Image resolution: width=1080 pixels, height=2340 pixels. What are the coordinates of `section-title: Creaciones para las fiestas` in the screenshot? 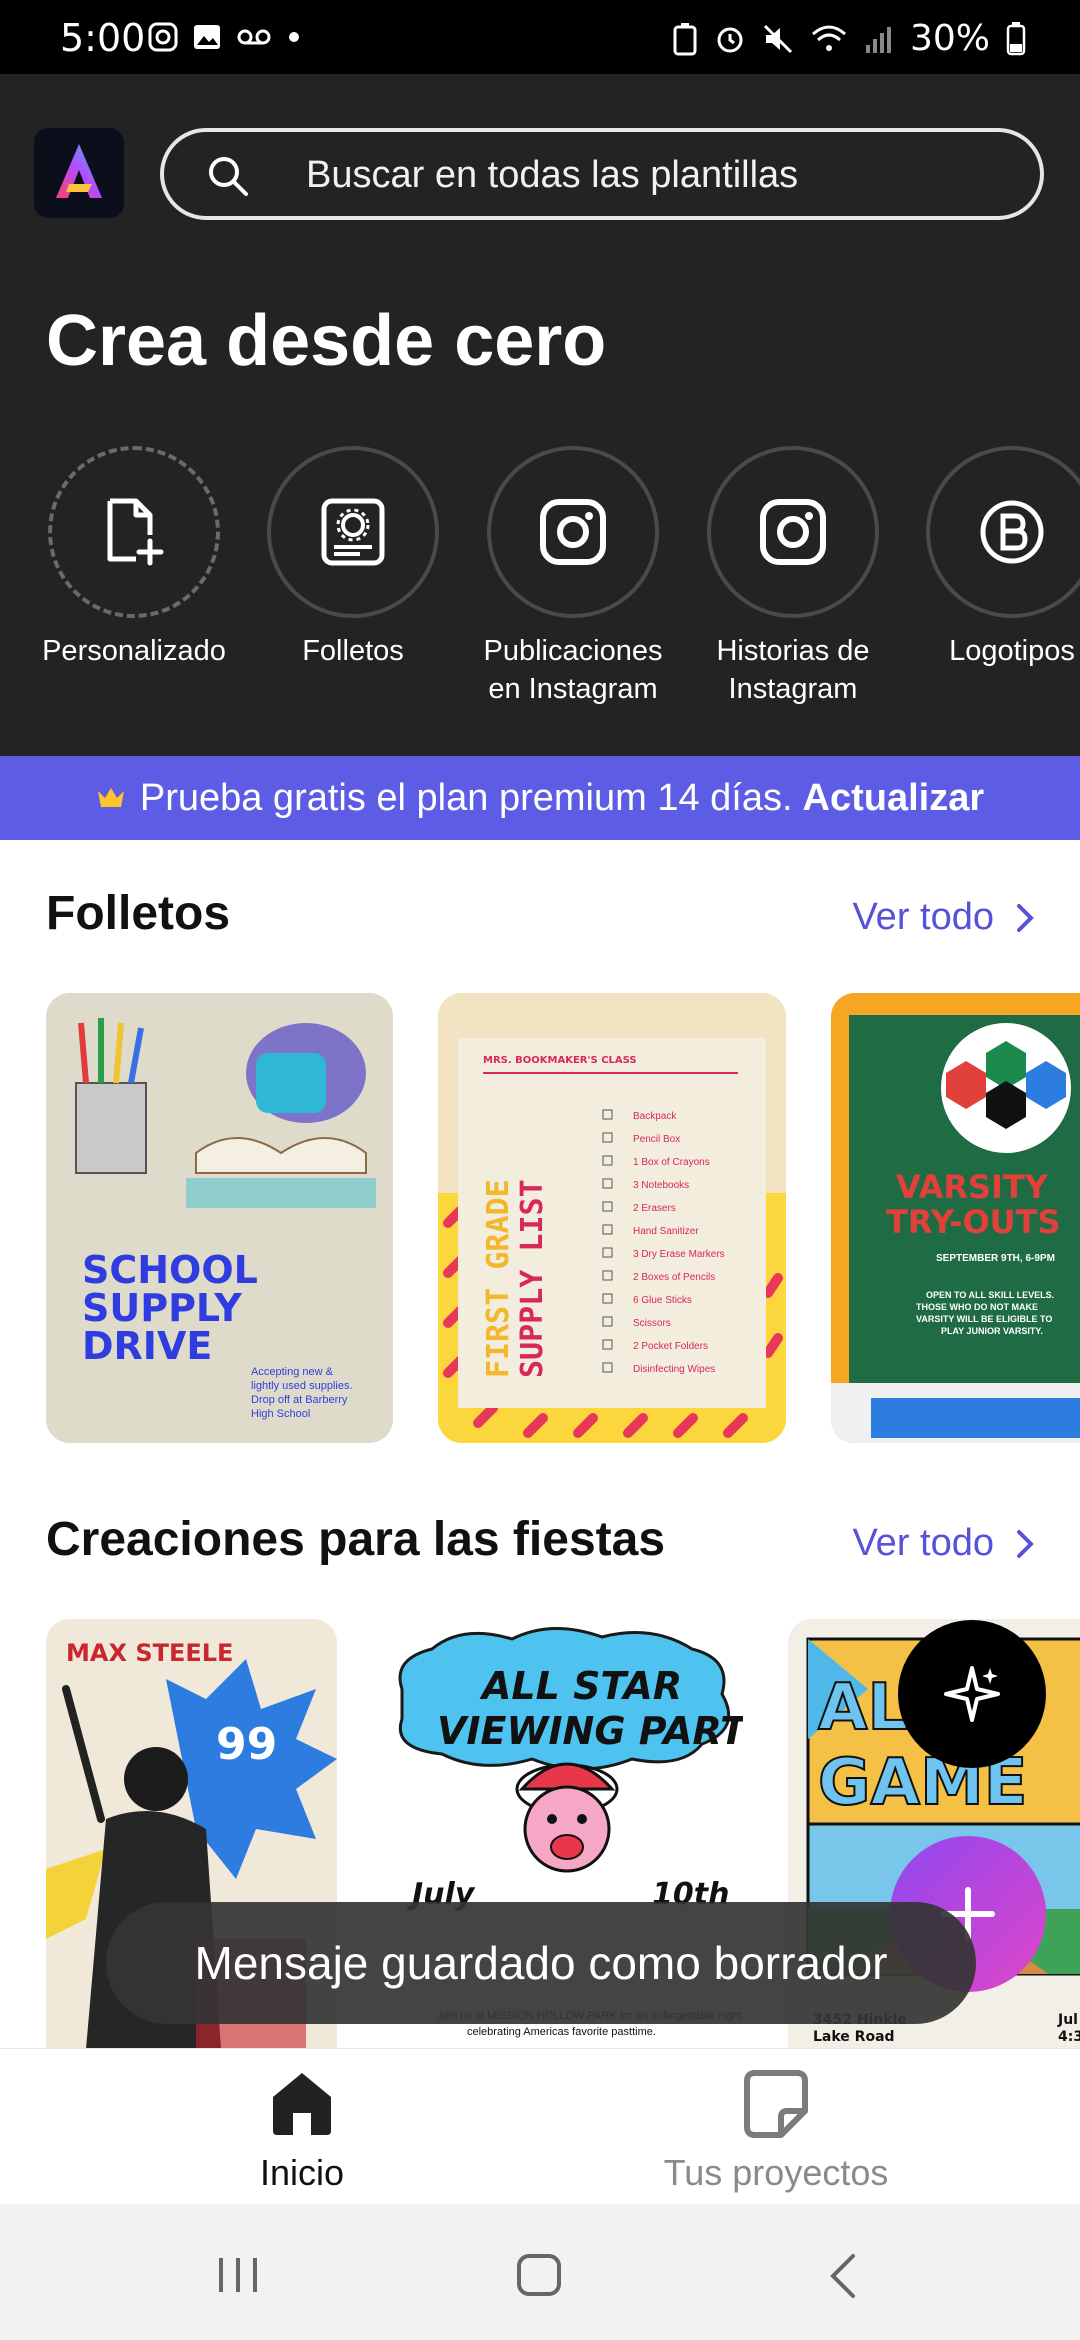 It's located at (356, 1539).